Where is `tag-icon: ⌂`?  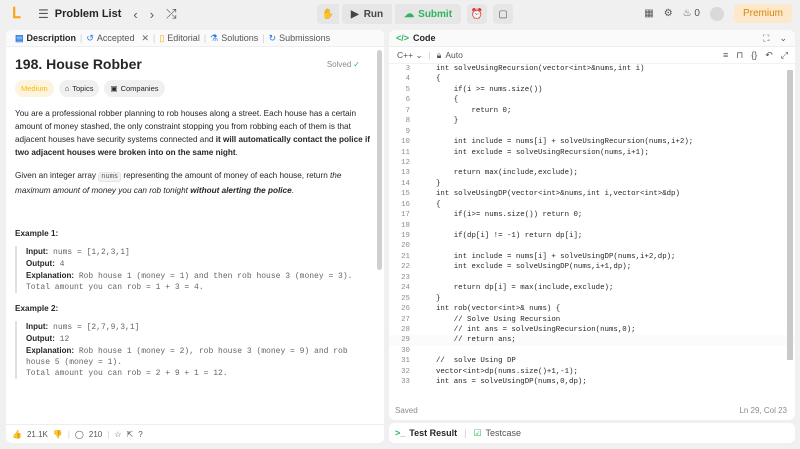
tag-icon: ⌂ is located at coordinates (67, 88).